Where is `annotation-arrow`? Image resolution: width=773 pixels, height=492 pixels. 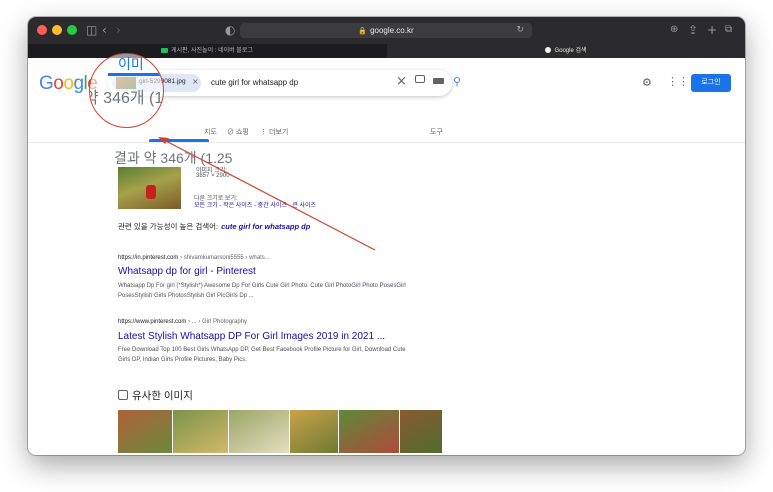
annotation-arrow is located at coordinates (267, 194).